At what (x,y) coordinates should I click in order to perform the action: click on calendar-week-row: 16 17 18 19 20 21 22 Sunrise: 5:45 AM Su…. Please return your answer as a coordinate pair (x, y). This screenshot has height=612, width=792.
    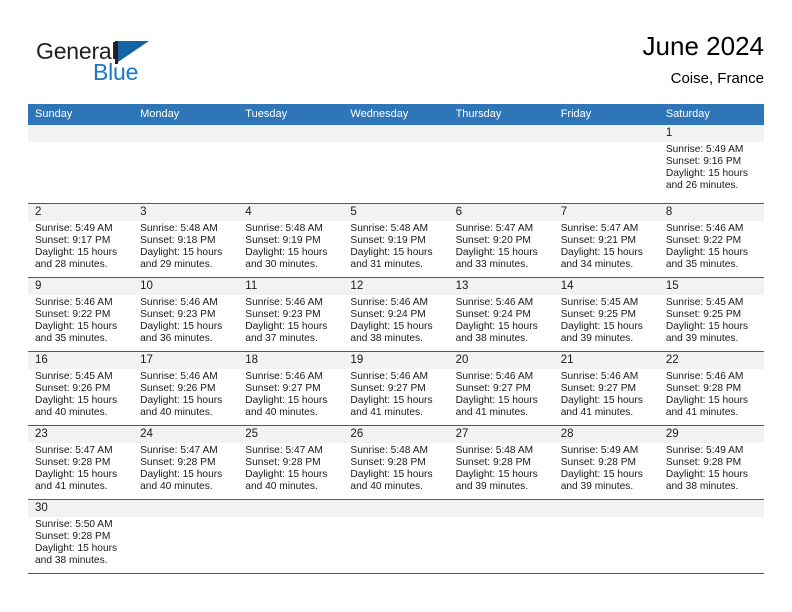
    Looking at the image, I should click on (396, 389).